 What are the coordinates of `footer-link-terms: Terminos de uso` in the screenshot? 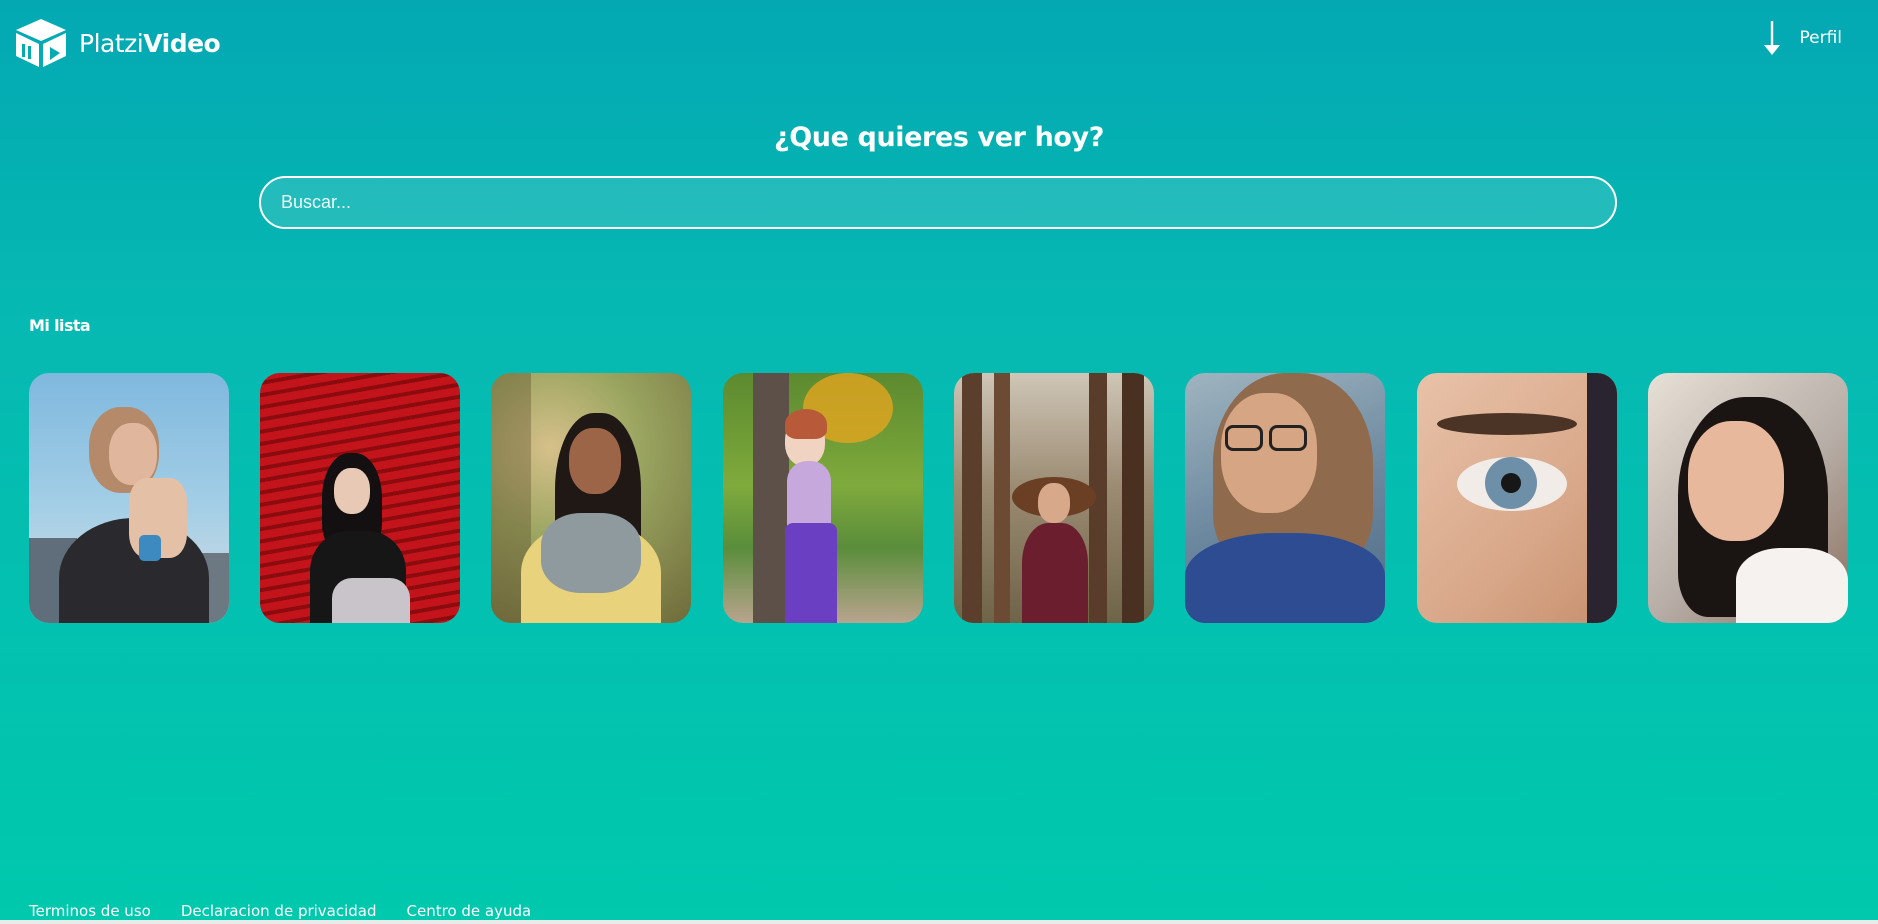 It's located at (90, 911).